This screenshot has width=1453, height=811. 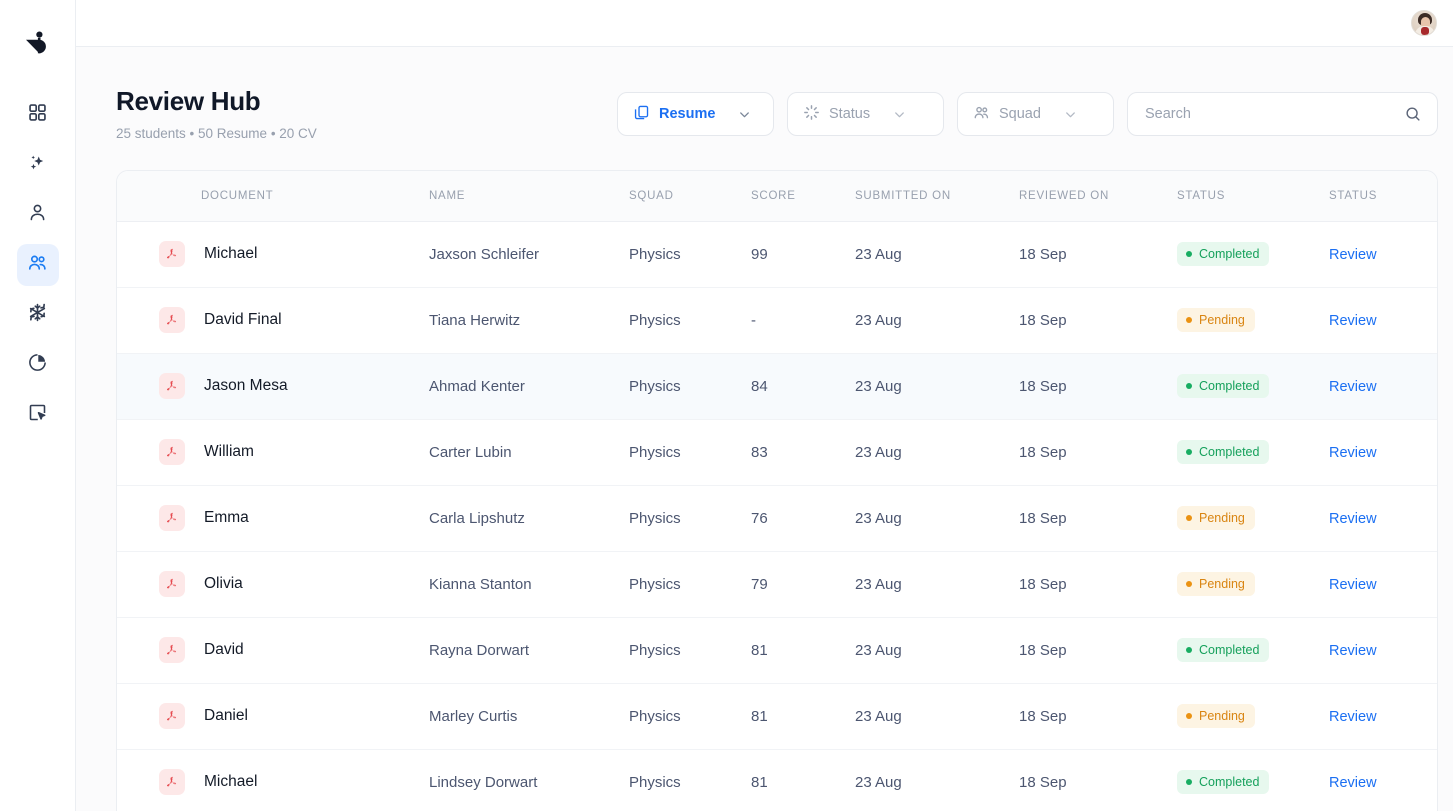 What do you see at coordinates (690, 196) in the screenshot?
I see `column-header-squad: SQUAD` at bounding box center [690, 196].